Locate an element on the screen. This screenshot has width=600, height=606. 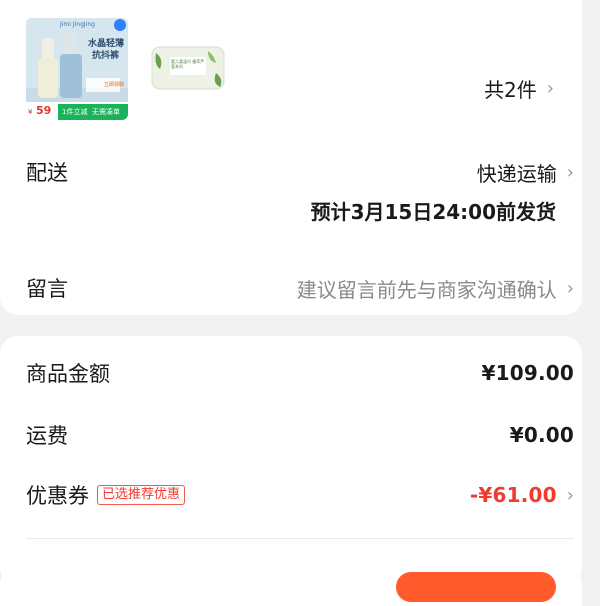
thumb-price-symbol: ¥ is located at coordinates (30, 112).